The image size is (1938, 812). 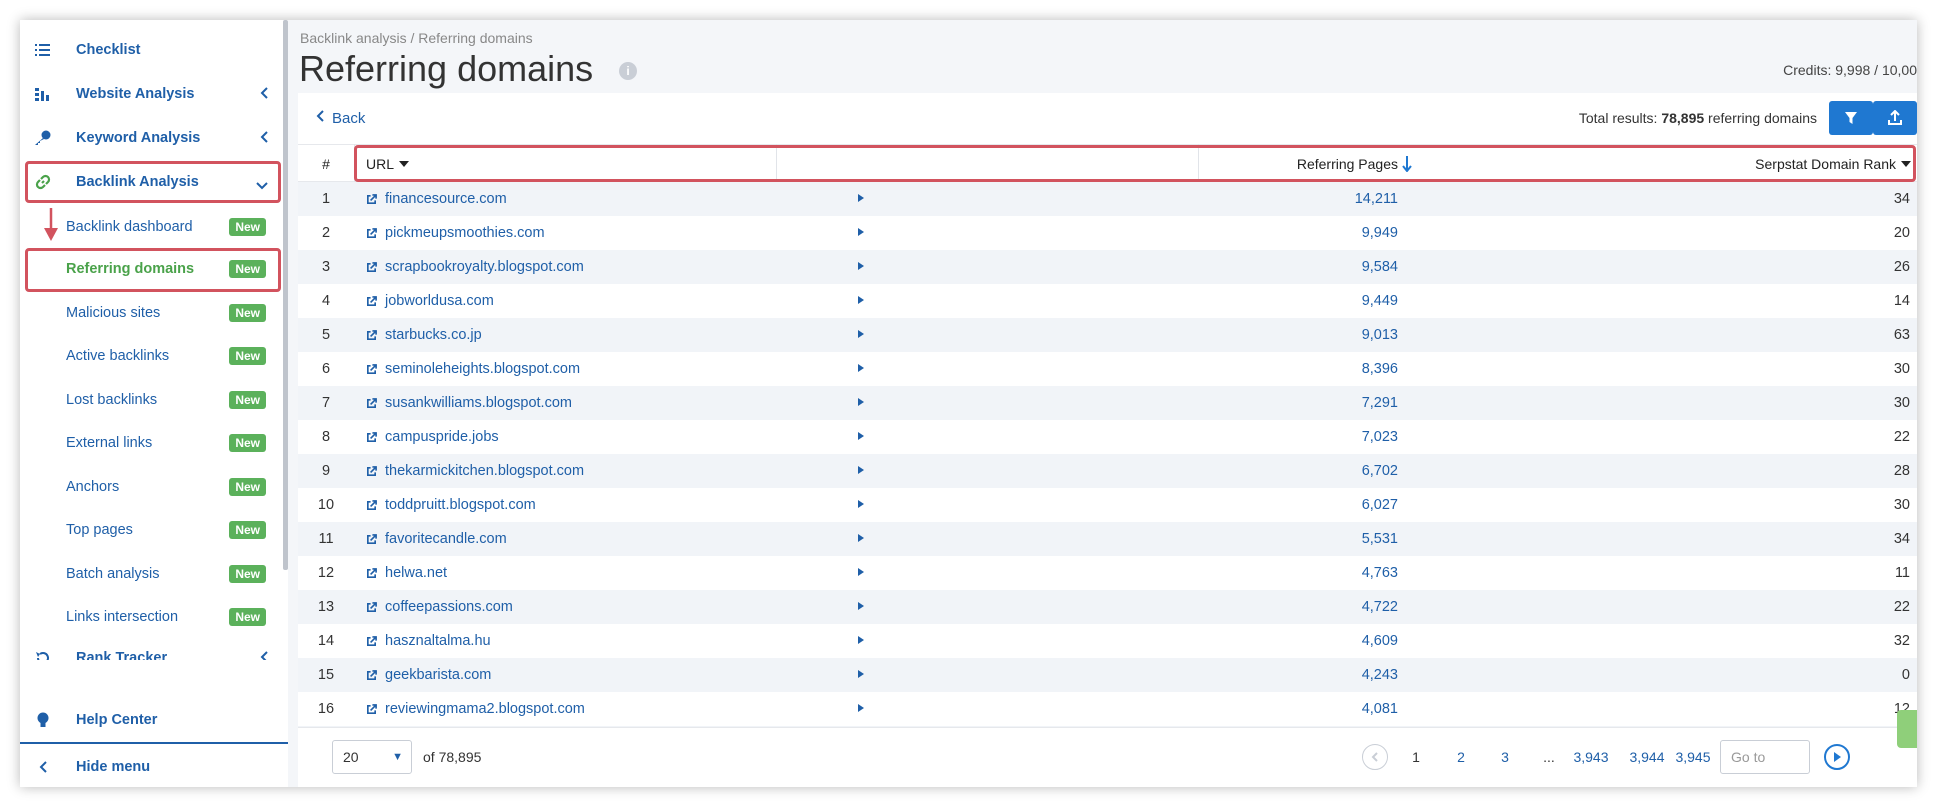 I want to click on column-header-url: URL, so click(x=388, y=164).